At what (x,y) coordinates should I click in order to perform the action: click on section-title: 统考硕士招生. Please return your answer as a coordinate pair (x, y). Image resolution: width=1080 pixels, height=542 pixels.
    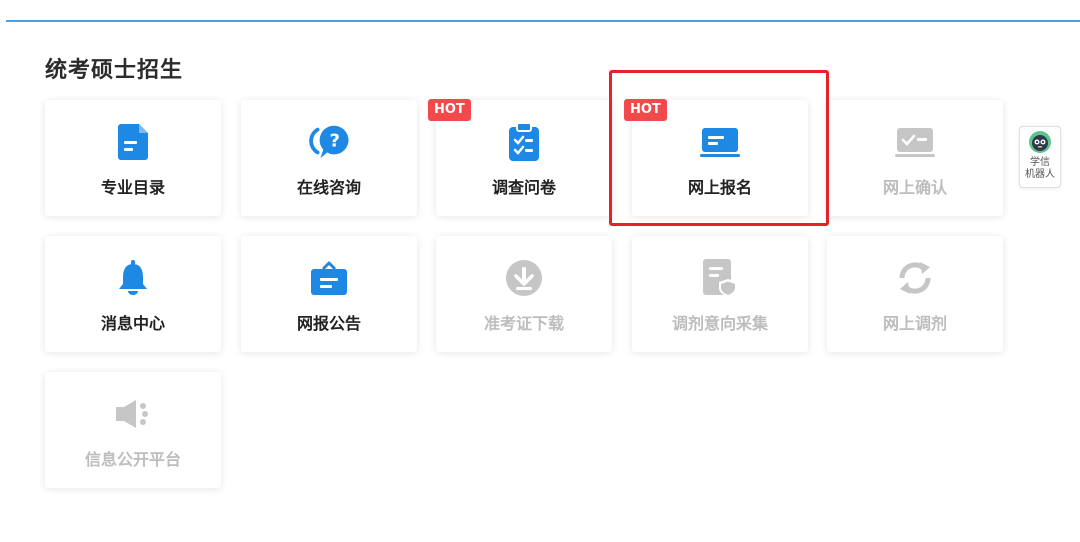
    Looking at the image, I should click on (114, 70).